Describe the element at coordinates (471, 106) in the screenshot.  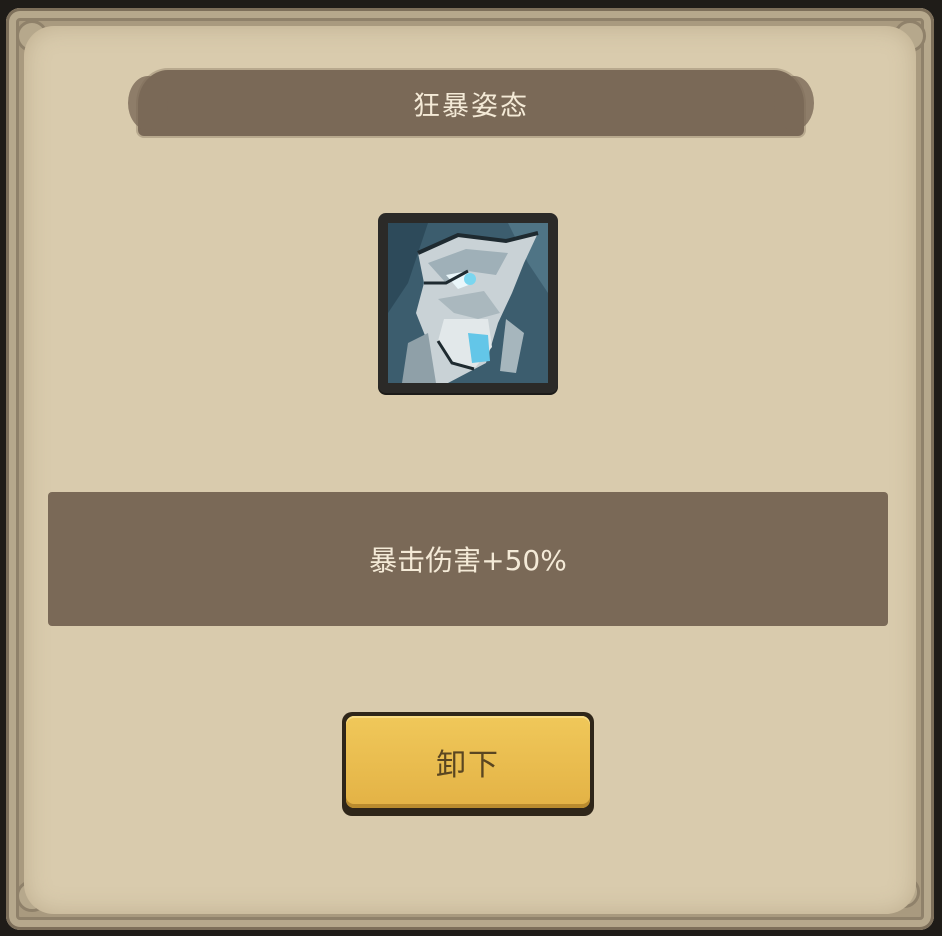
I see `dialog-title: 狂暴姿态` at that location.